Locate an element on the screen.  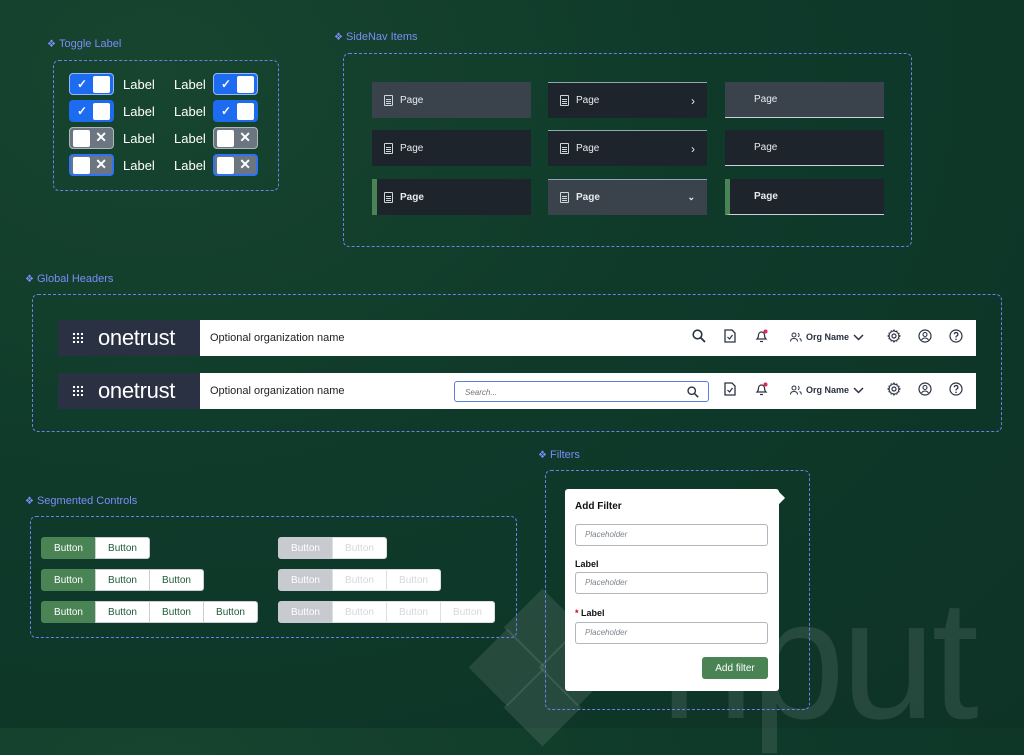
filter-input-3: Placeholder is located at coordinates (671, 633).